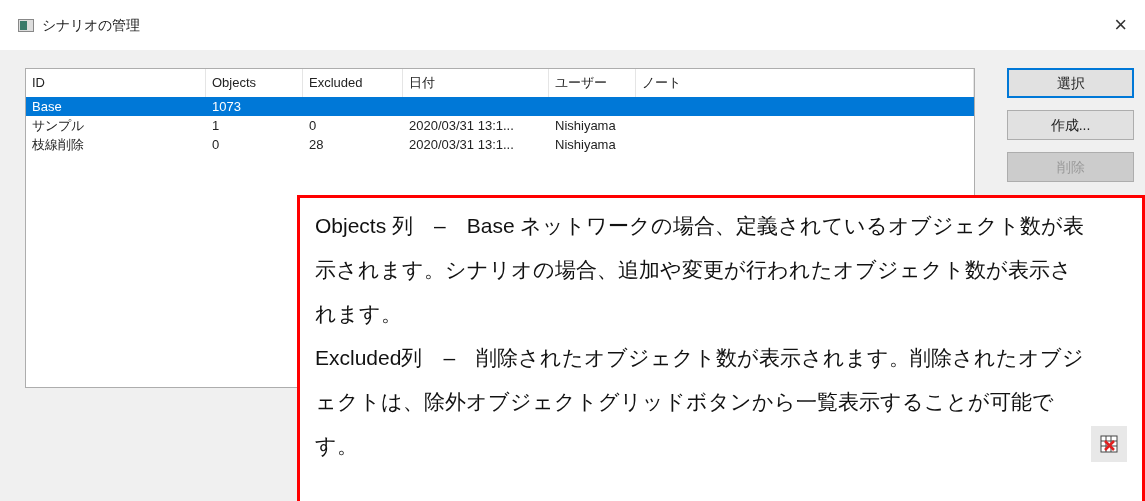 The width and height of the screenshot is (1145, 501). What do you see at coordinates (1070, 83) in the screenshot?
I see `dialog-button: 選択` at bounding box center [1070, 83].